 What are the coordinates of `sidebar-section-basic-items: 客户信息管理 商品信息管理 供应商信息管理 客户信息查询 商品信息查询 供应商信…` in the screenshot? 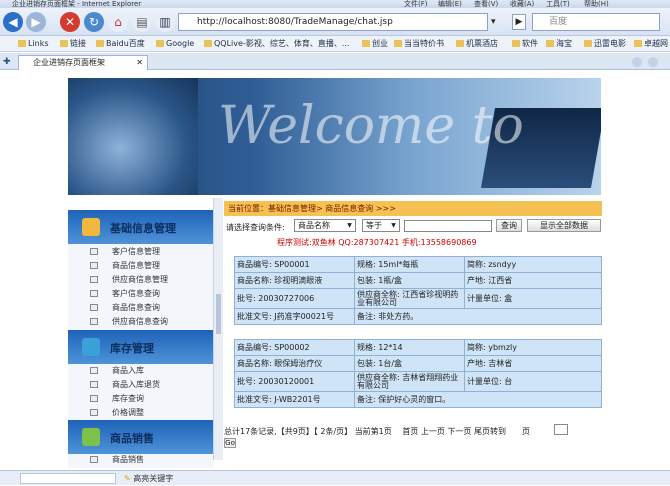 It's located at (140, 287).